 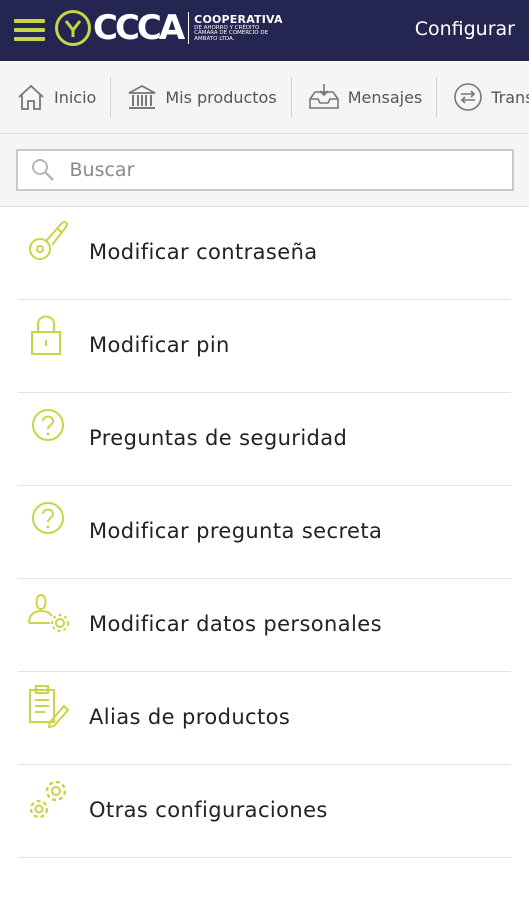 I want to click on search-icon, so click(x=42, y=170).